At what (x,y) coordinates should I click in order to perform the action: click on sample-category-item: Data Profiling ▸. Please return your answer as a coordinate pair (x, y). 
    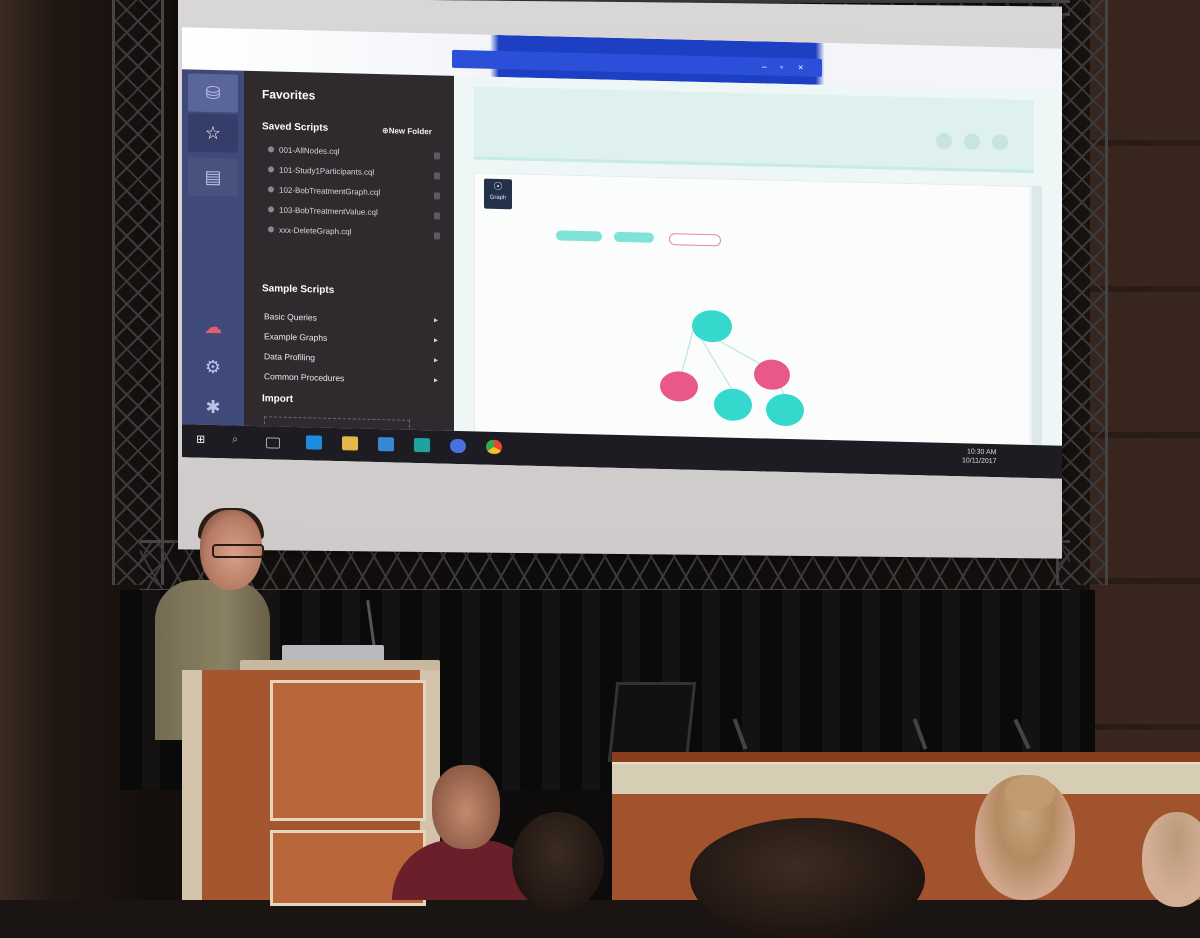
    Looking at the image, I should click on (353, 360).